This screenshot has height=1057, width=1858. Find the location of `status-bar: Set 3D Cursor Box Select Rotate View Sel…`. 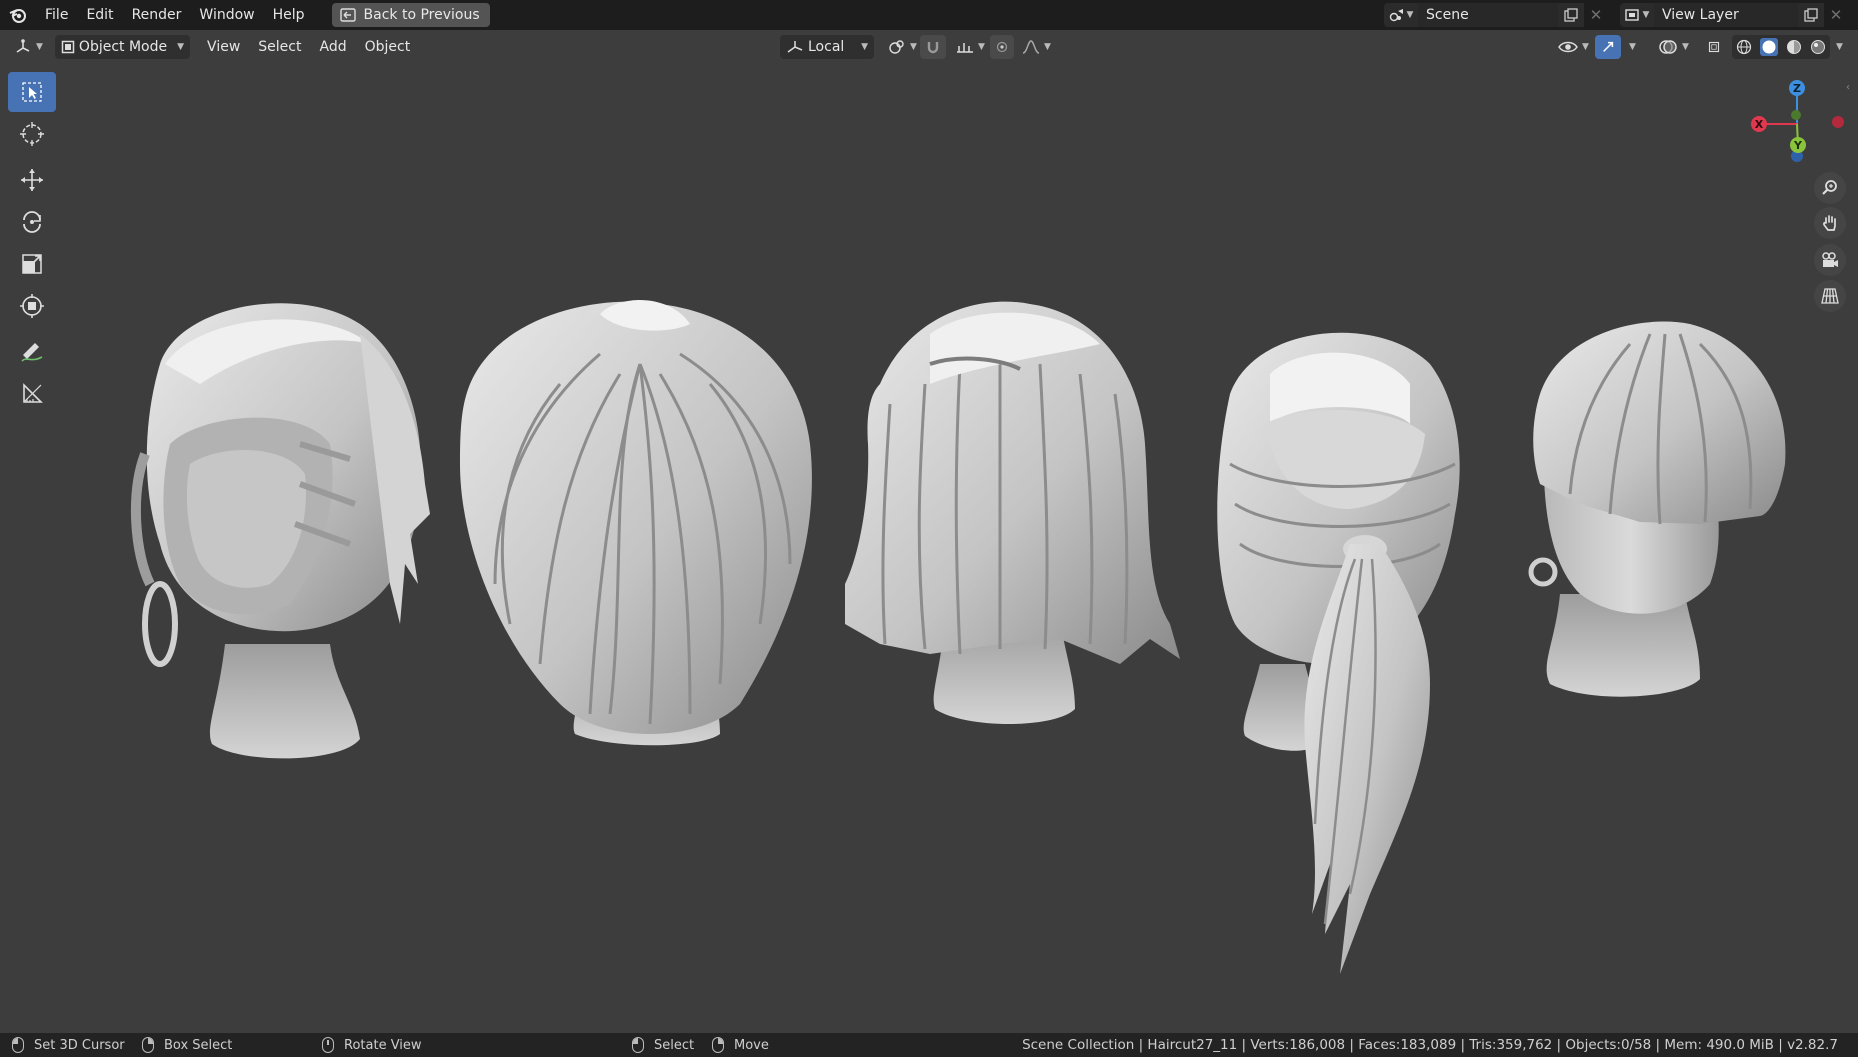

status-bar: Set 3D Cursor Box Select Rotate View Sel… is located at coordinates (929, 1045).